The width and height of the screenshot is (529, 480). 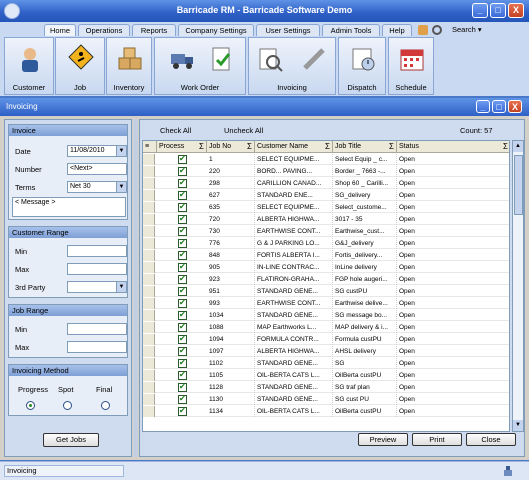 I want to click on customer-button: Customer, so click(x=29, y=66).